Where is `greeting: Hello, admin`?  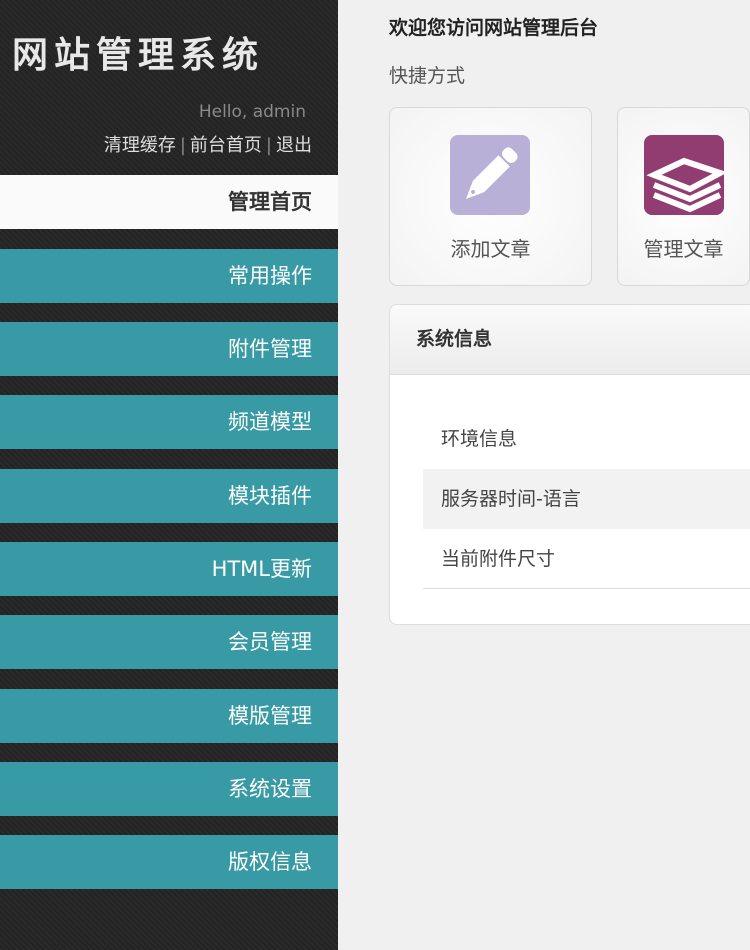 greeting: Hello, admin is located at coordinates (252, 112).